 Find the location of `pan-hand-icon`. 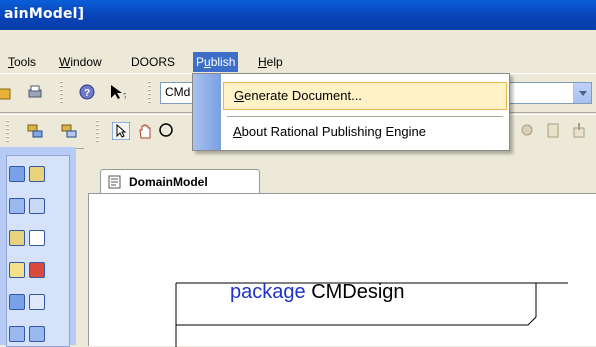

pan-hand-icon is located at coordinates (145, 131).